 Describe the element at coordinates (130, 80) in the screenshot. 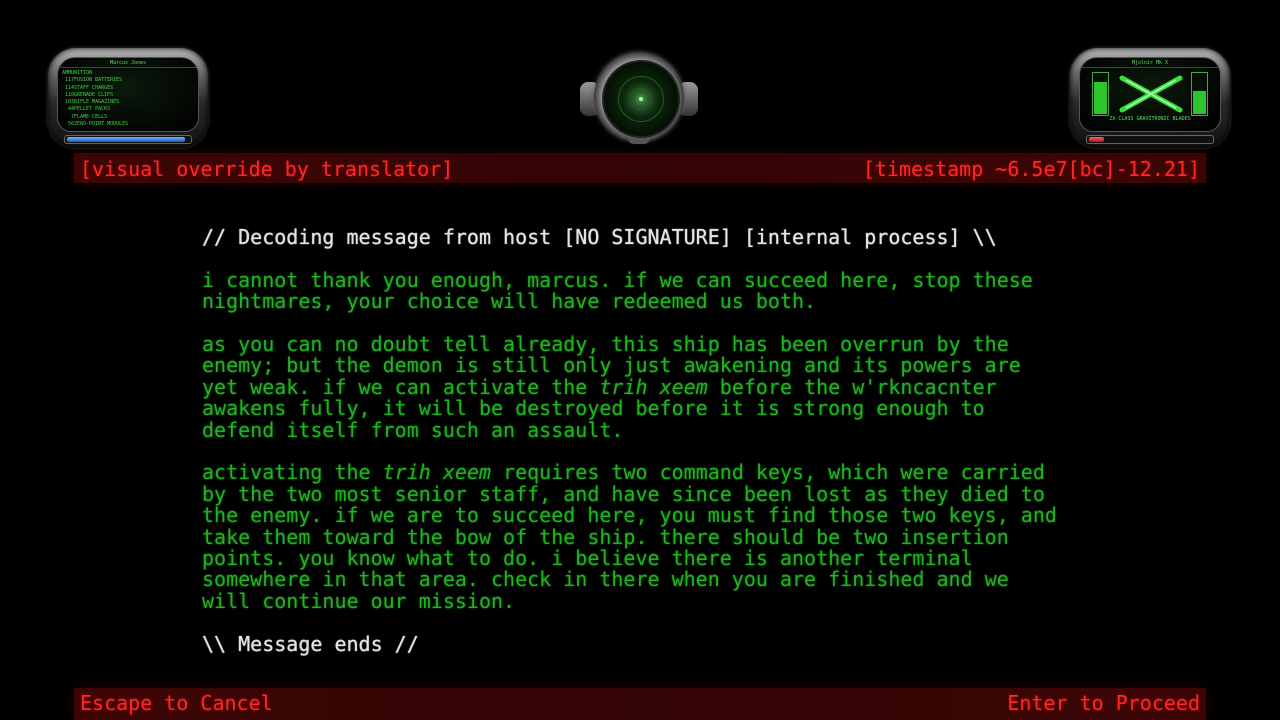

I see `ammo-row: 117FUSION BATTERIES` at that location.